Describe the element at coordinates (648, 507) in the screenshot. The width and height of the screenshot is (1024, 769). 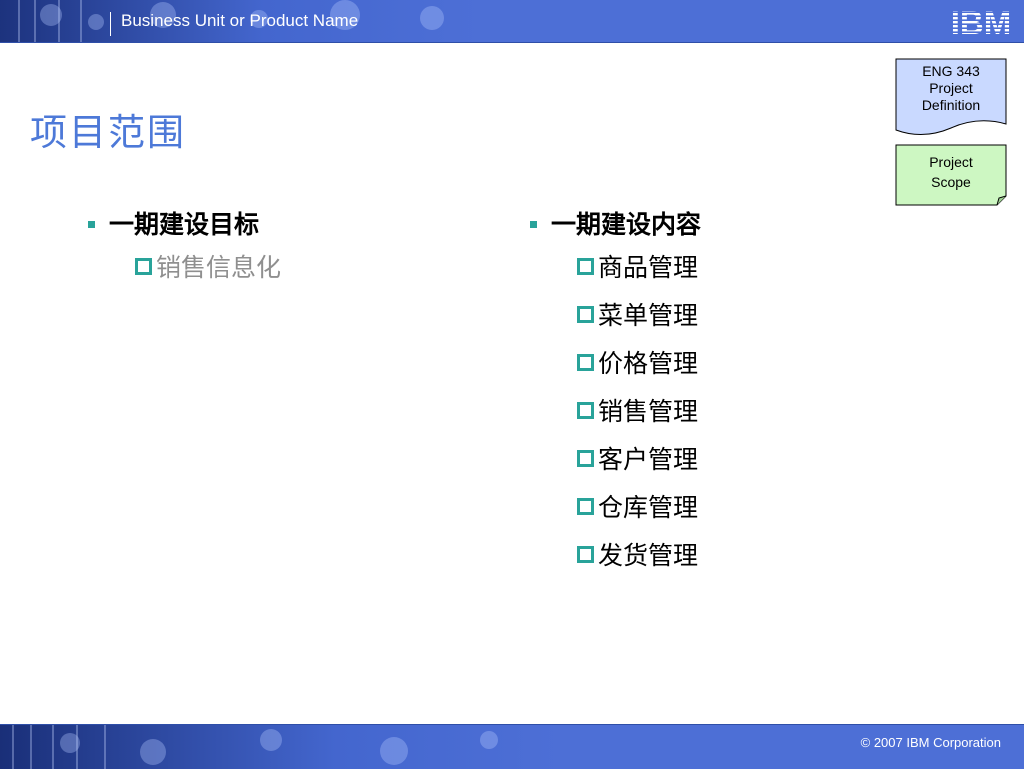
I see `list-item-text: 仓库管理` at that location.